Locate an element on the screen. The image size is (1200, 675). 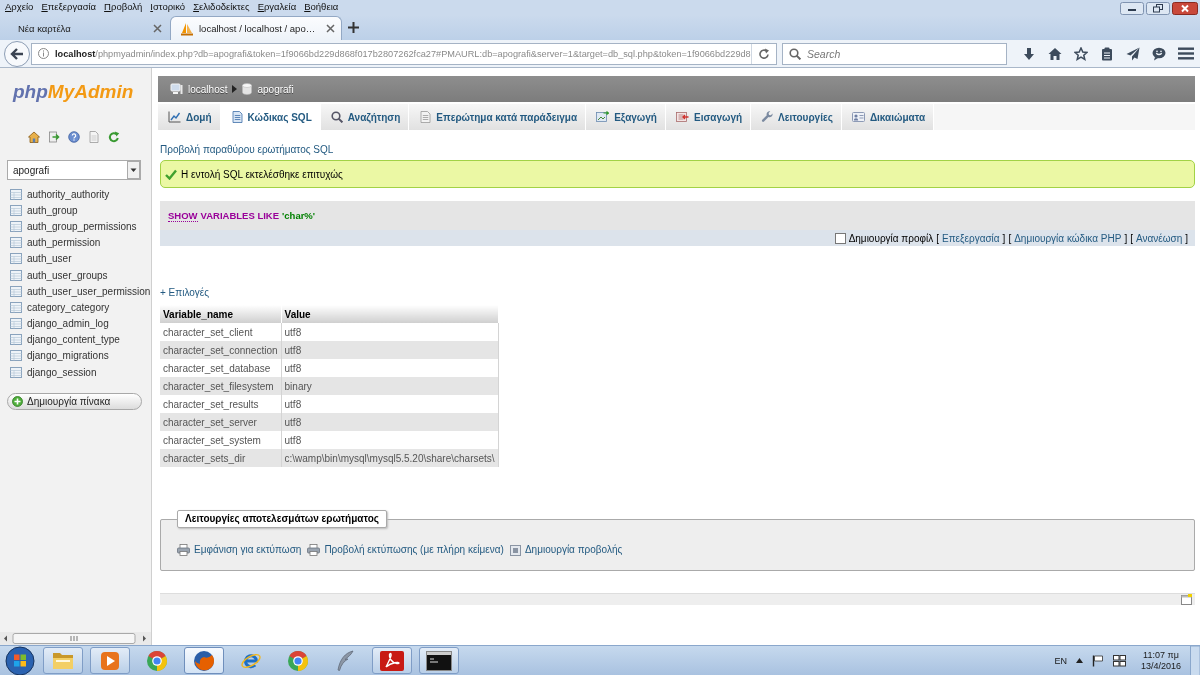
clock-time: 11:07 πμ is located at coordinates (1161, 655).